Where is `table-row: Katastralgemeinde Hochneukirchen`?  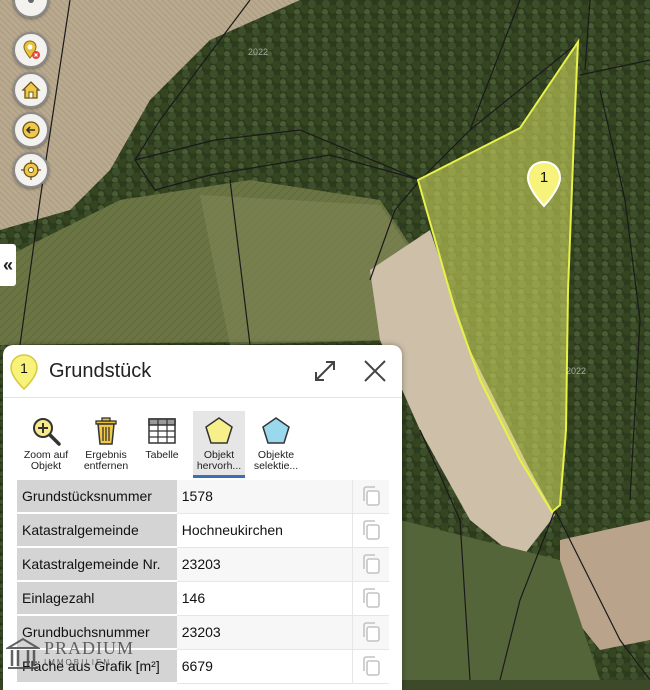
table-row: Katastralgemeinde Hochneukirchen is located at coordinates (203, 530).